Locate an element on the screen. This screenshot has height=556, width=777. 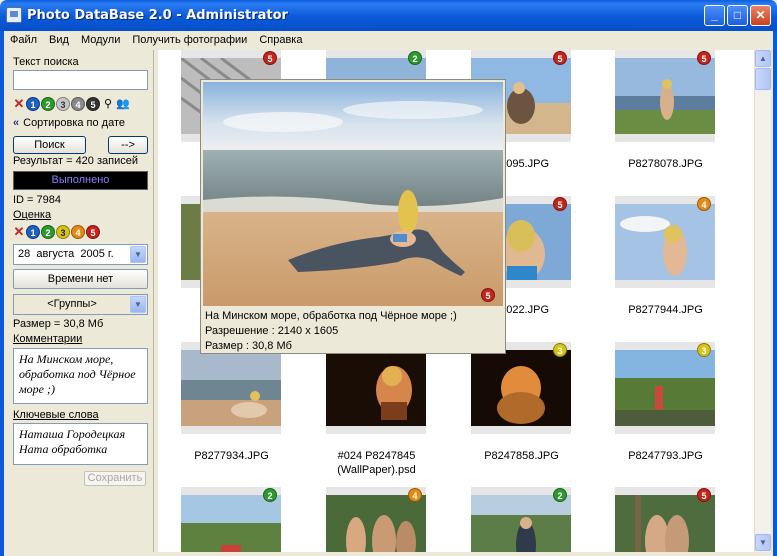
rating-1: 1 is located at coordinates (33, 232).